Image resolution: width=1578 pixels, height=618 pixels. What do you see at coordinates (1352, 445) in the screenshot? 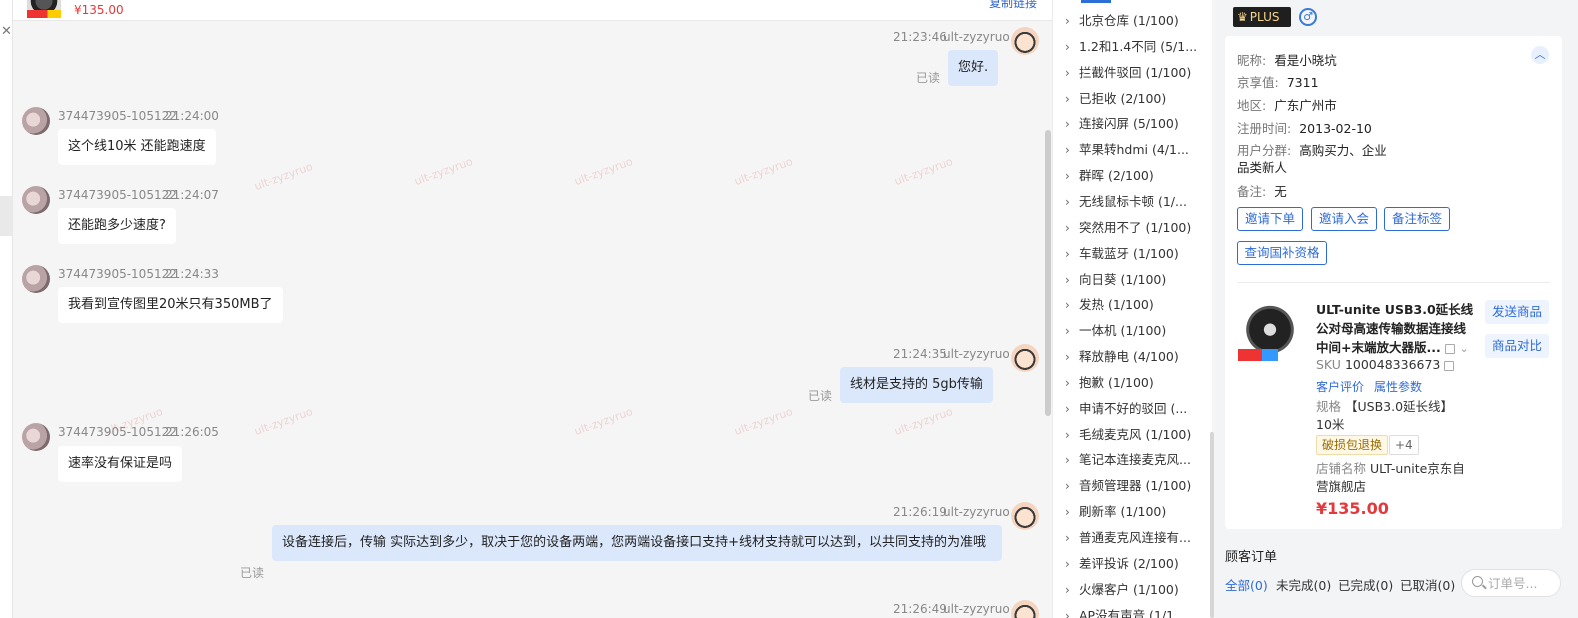
I see `service-tag: 破损包退换` at bounding box center [1352, 445].